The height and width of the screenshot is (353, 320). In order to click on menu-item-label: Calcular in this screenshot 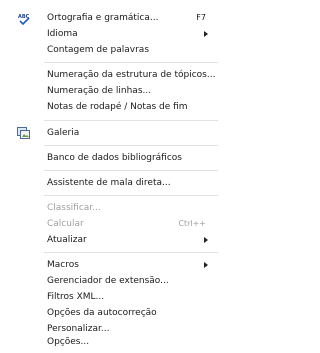, I will do `click(65, 224)`.